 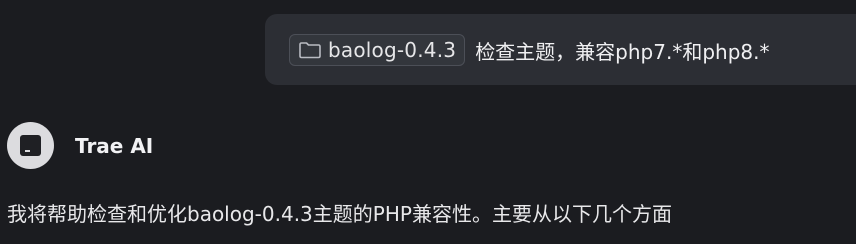 I want to click on assistant-header: Trae AI, so click(x=80, y=145).